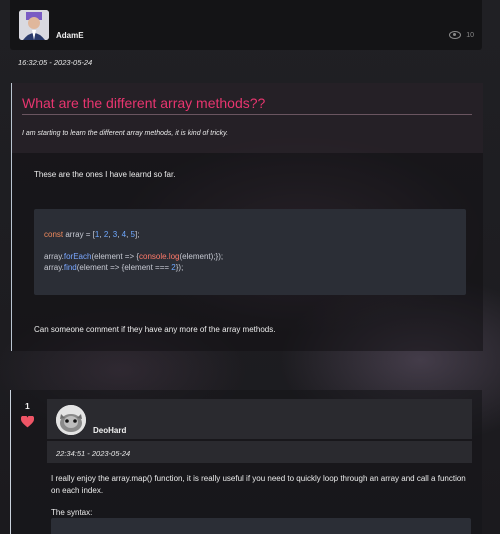  Describe the element at coordinates (55, 62) in the screenshot. I see `post-timestamp: 16:32:05 - 2023-05-24` at that location.